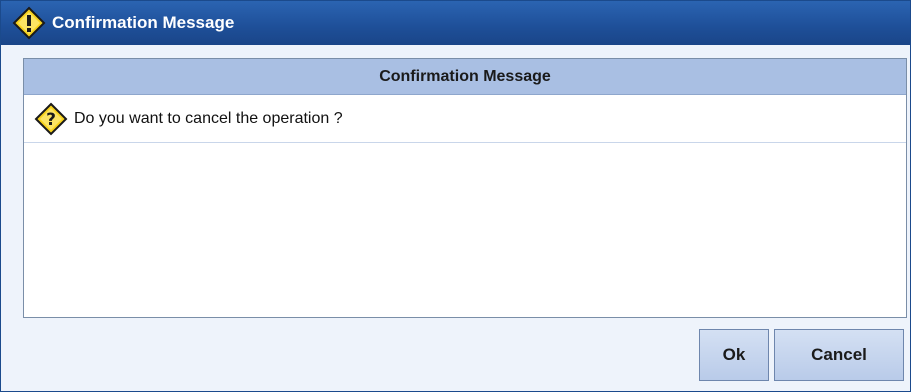 The height and width of the screenshot is (392, 911). I want to click on cancel-button: Cancel, so click(839, 355).